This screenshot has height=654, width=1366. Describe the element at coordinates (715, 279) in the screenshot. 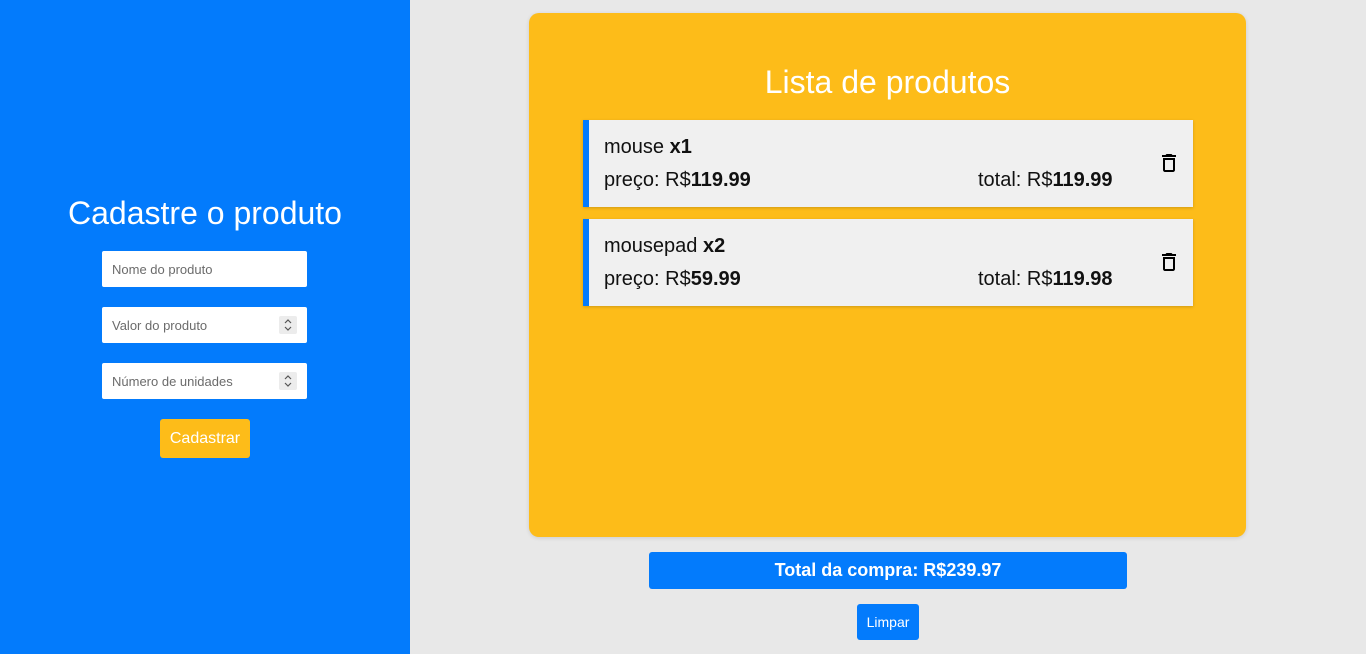

I see `price-value: 59.99` at that location.